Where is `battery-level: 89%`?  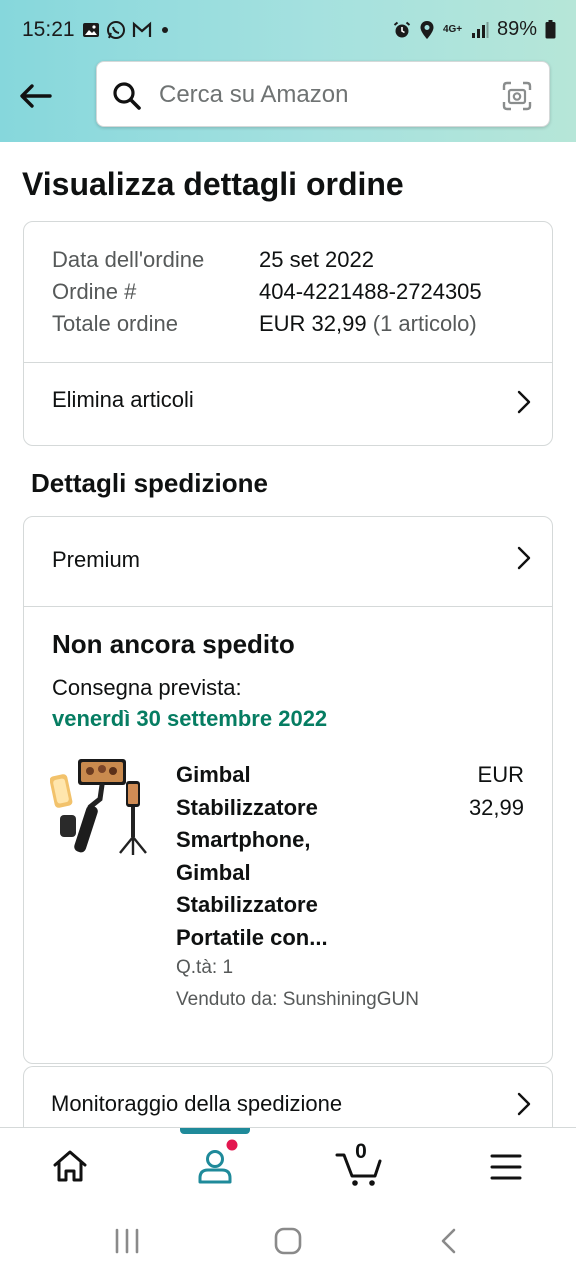
battery-level: 89% is located at coordinates (516, 29).